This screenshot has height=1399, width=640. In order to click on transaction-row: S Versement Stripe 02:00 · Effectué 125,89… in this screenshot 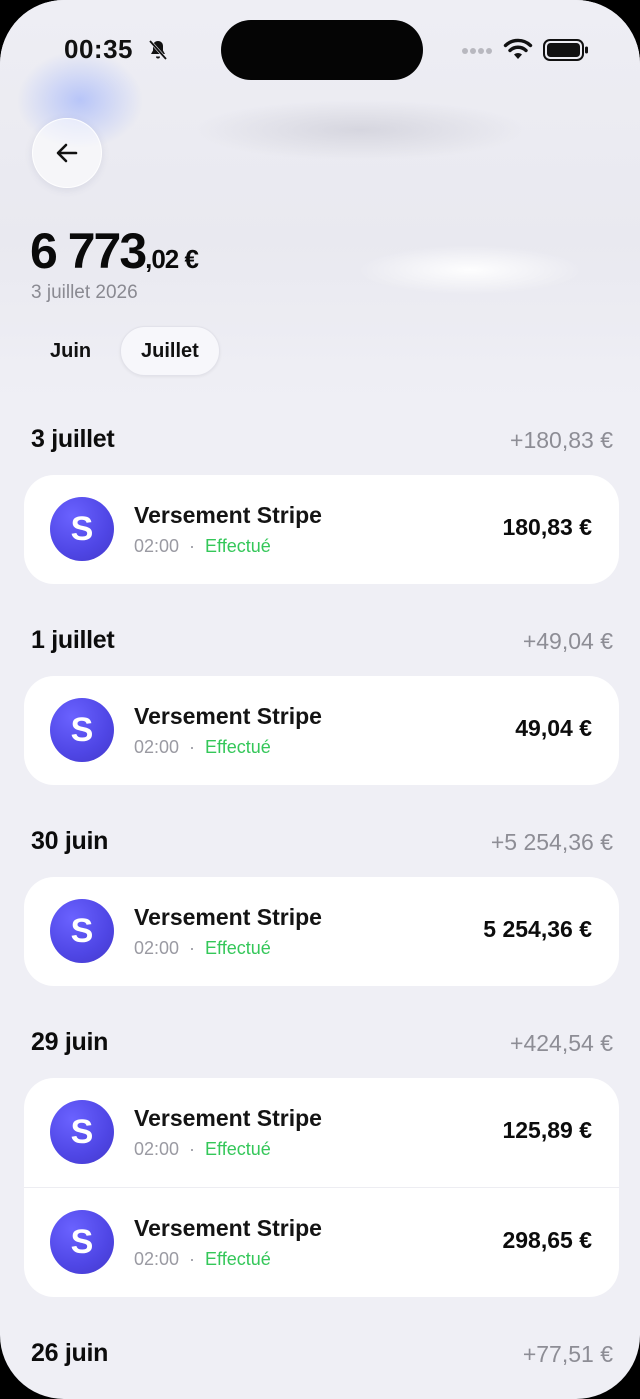, I will do `click(321, 1132)`.